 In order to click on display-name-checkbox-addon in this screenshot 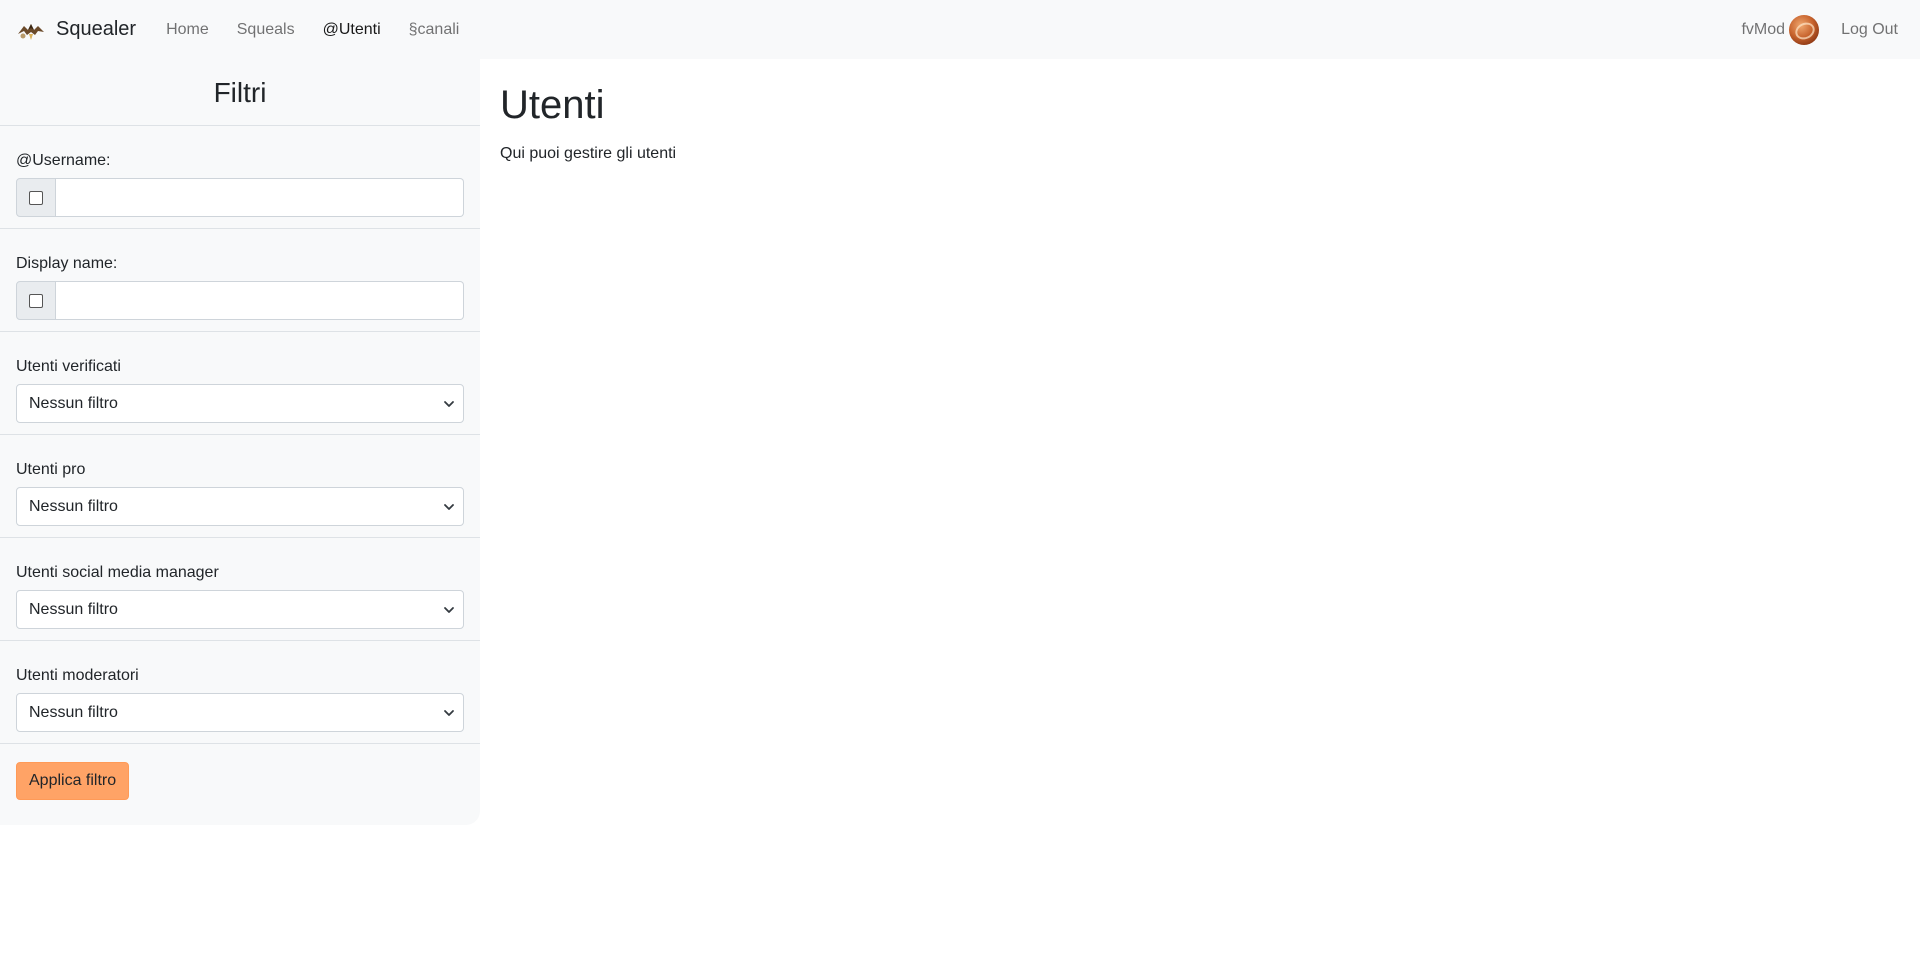, I will do `click(36, 300)`.